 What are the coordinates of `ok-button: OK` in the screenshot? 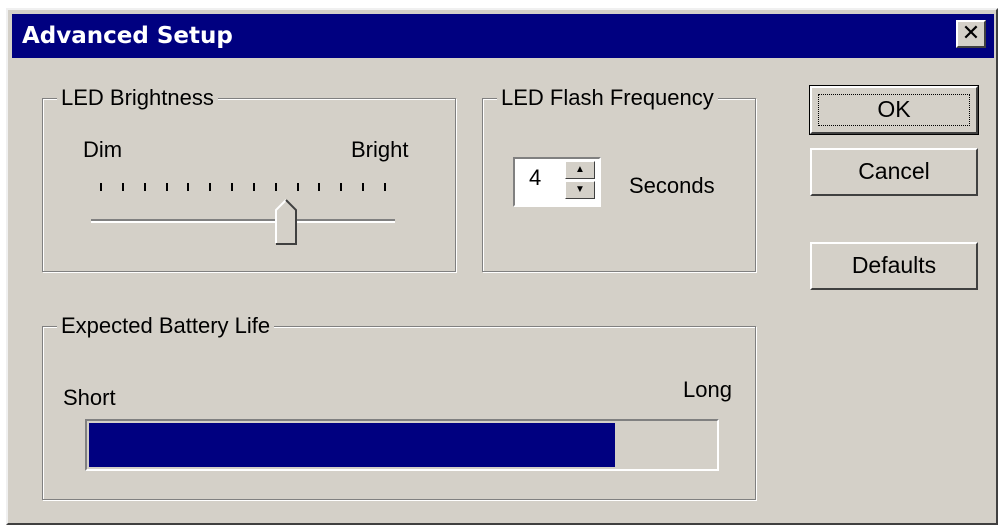 It's located at (894, 110).